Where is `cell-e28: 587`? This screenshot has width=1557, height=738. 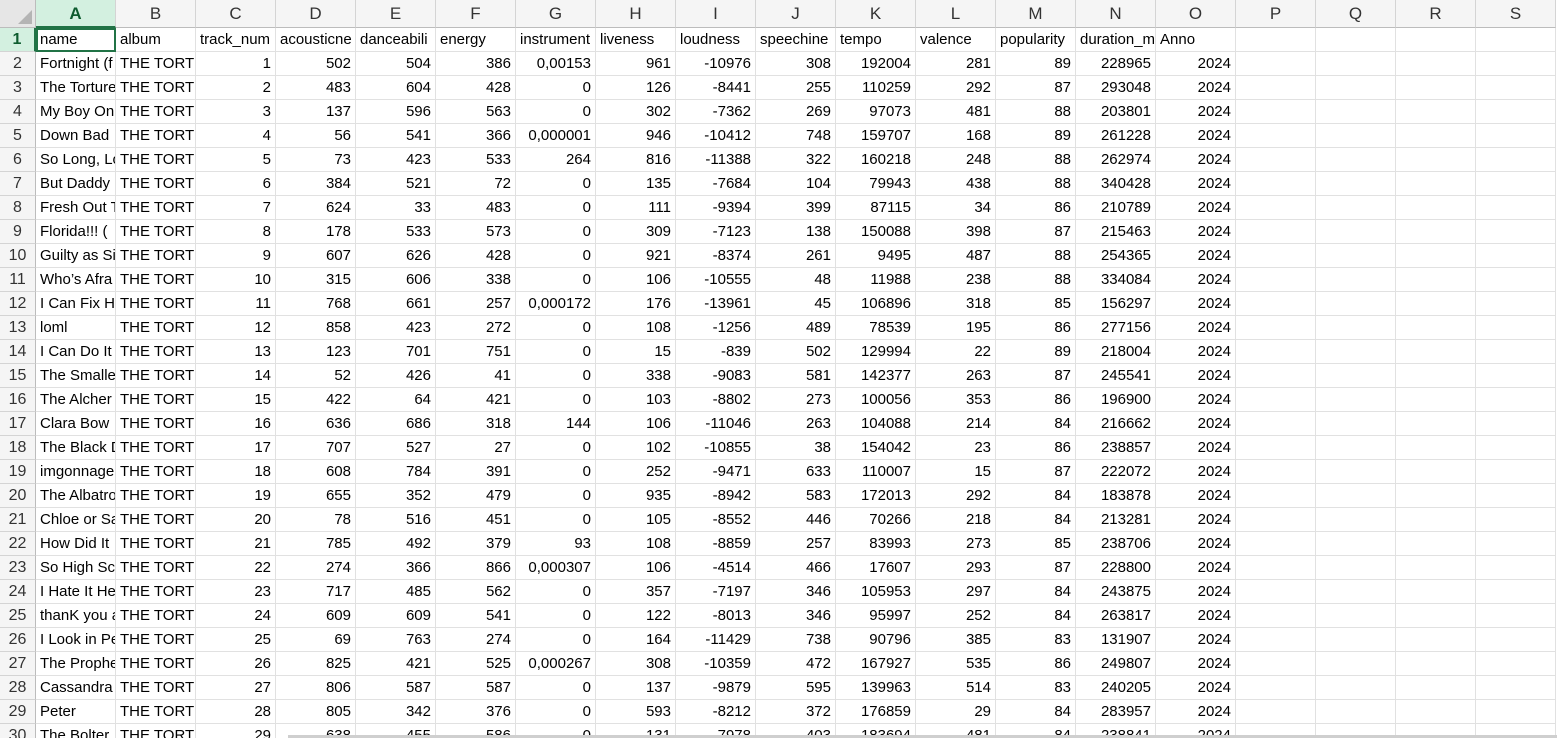 cell-e28: 587 is located at coordinates (396, 688).